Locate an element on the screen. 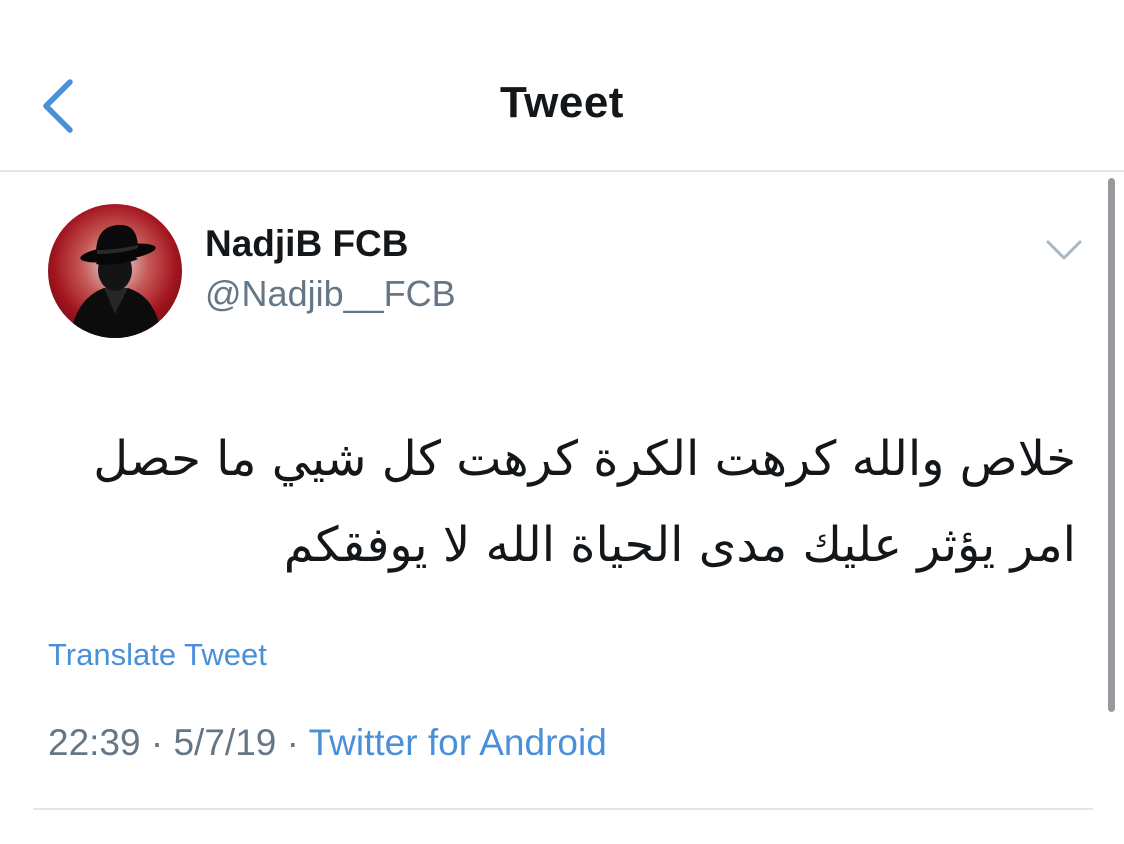 The image size is (1124, 844). scrollbar is located at coordinates (1111, 445).